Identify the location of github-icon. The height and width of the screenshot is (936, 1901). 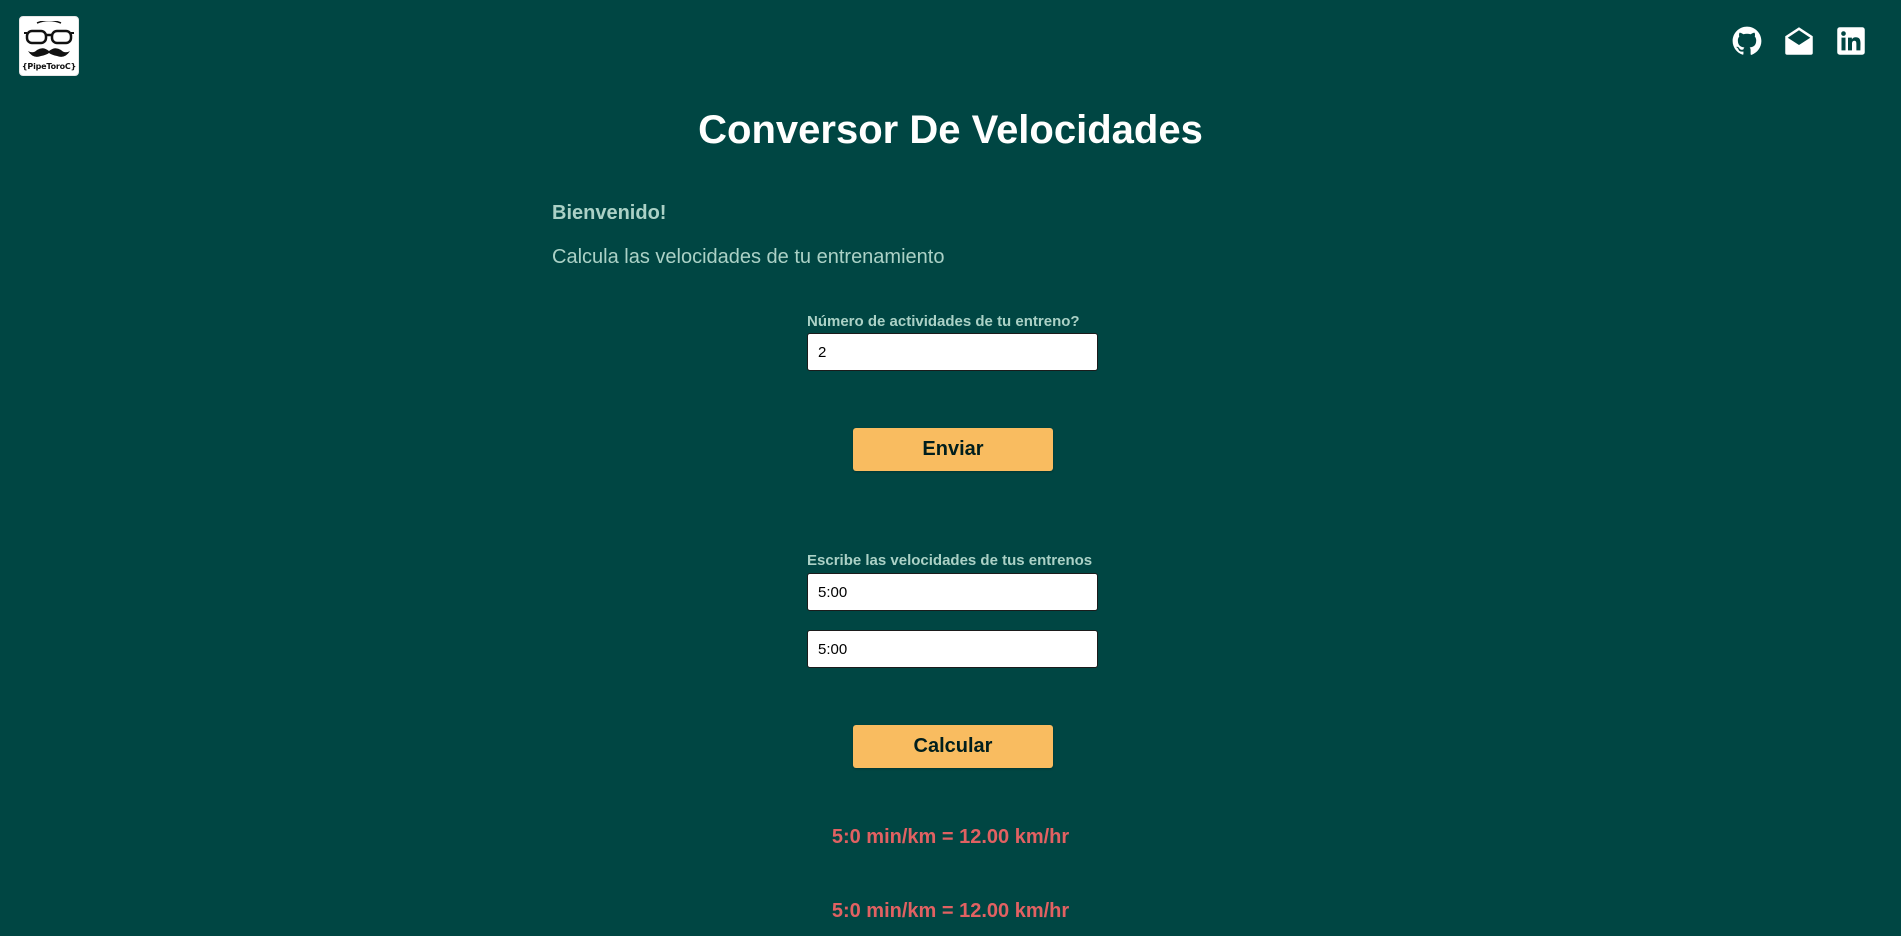
(1747, 41).